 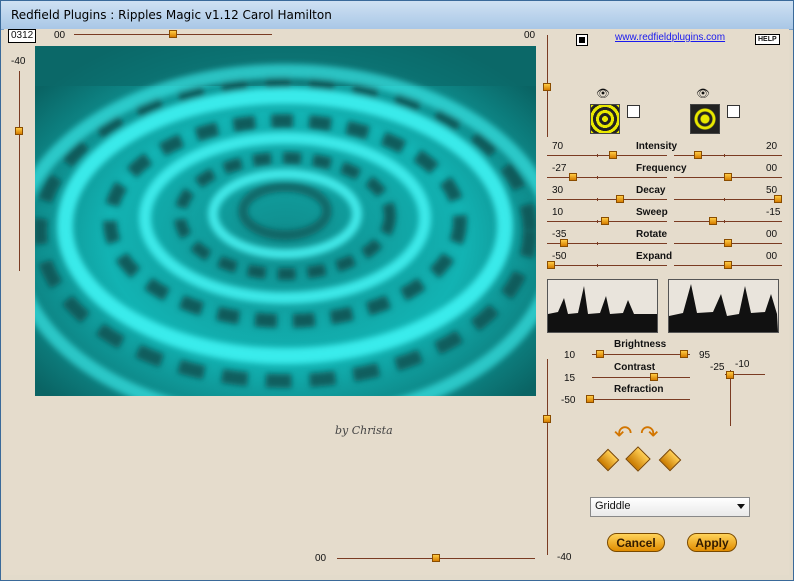 What do you see at coordinates (607, 199) in the screenshot?
I see `decay-left-slider` at bounding box center [607, 199].